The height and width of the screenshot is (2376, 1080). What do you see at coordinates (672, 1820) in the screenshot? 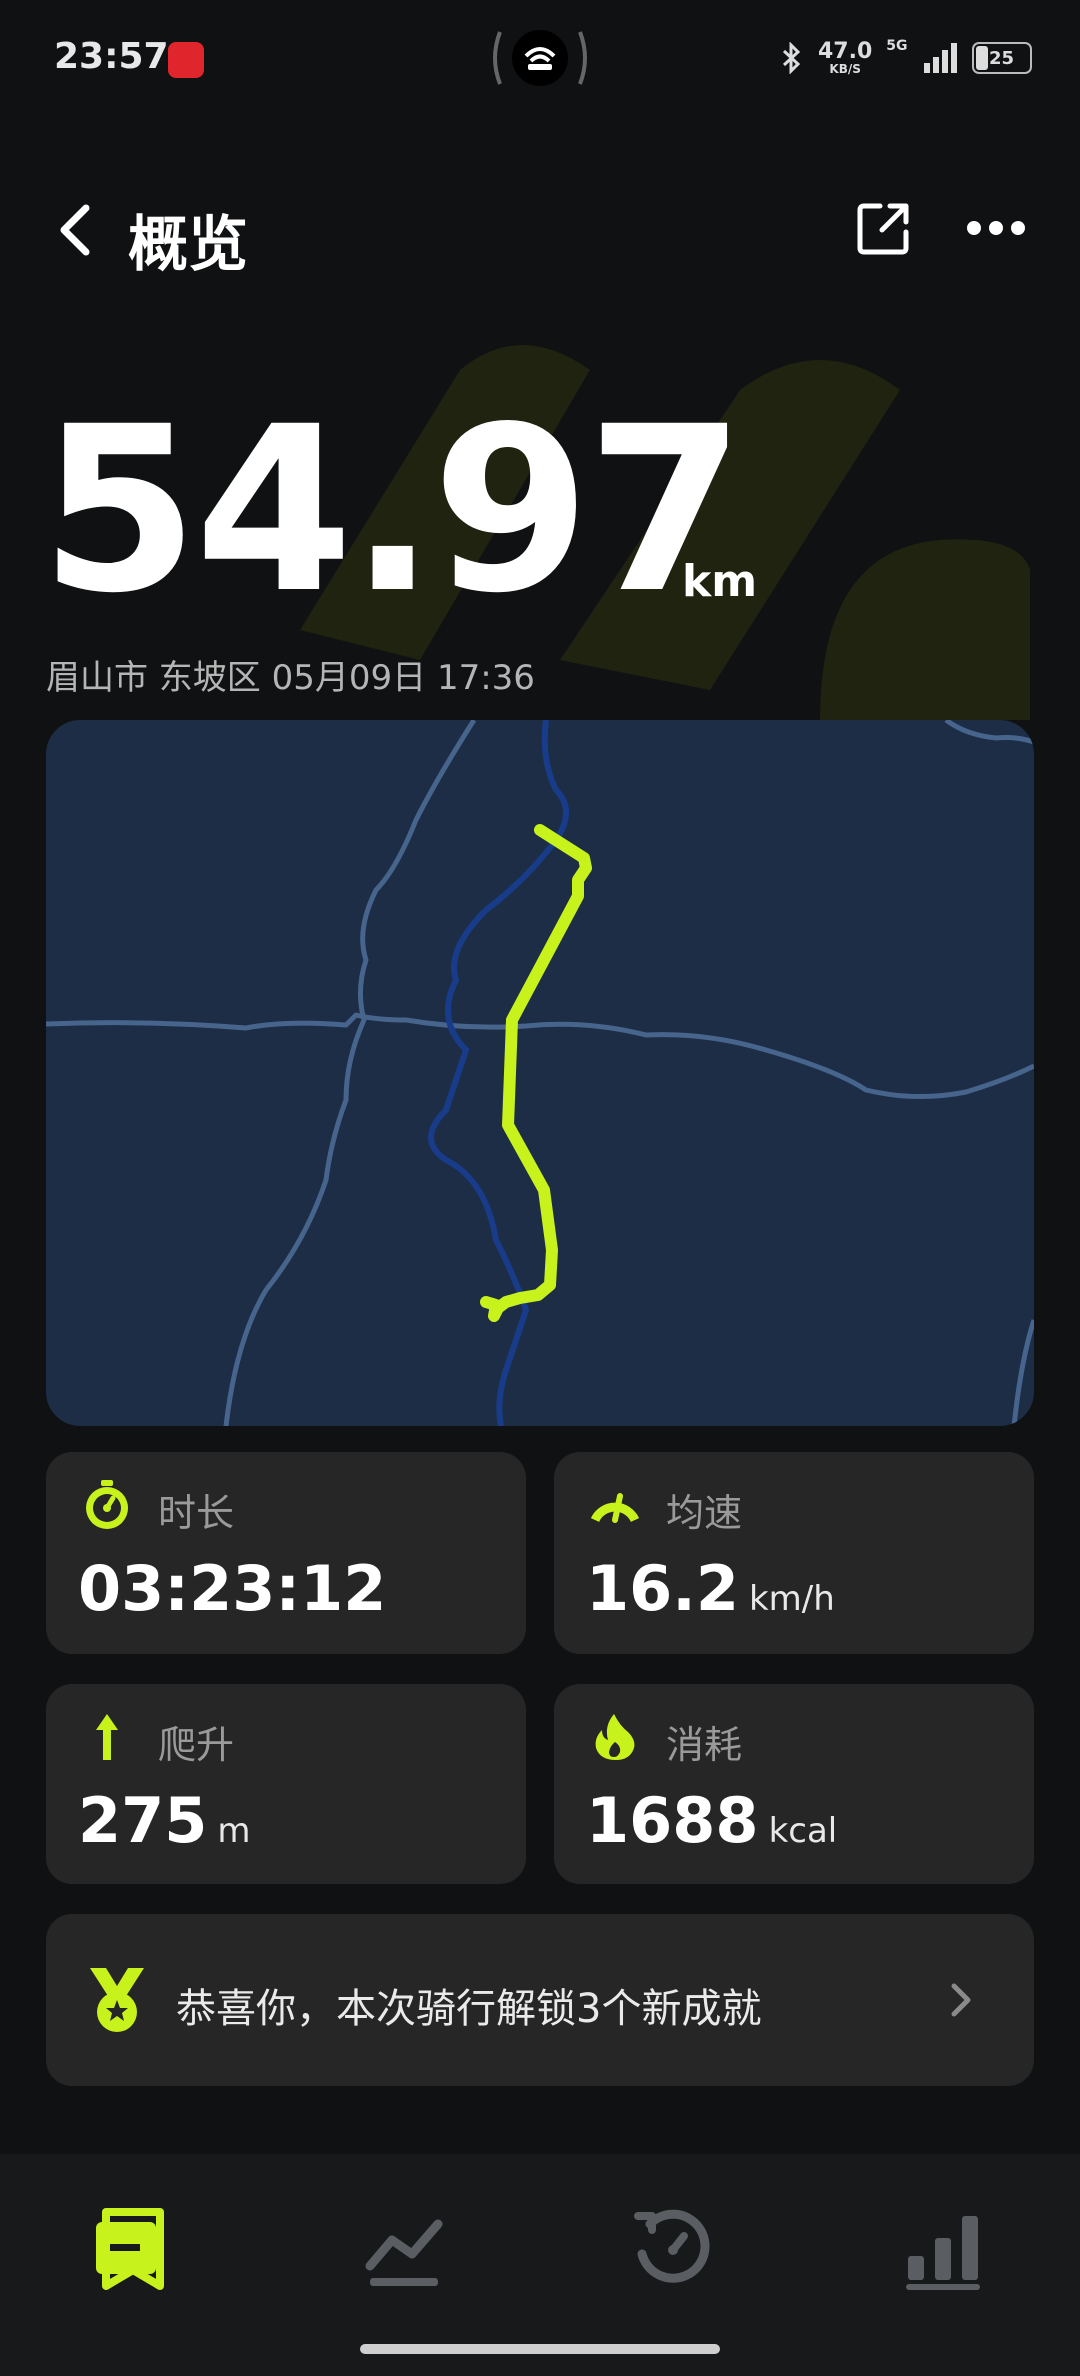
I see `stat-value: 1688` at bounding box center [672, 1820].